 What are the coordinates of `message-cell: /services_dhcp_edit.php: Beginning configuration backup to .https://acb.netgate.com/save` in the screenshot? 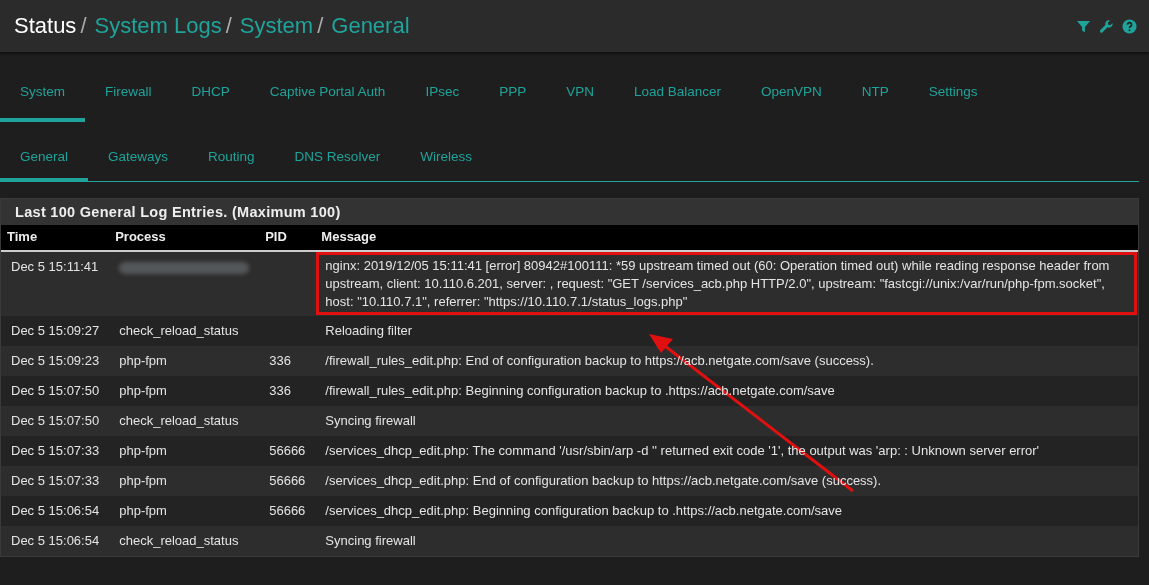 It's located at (726, 511).